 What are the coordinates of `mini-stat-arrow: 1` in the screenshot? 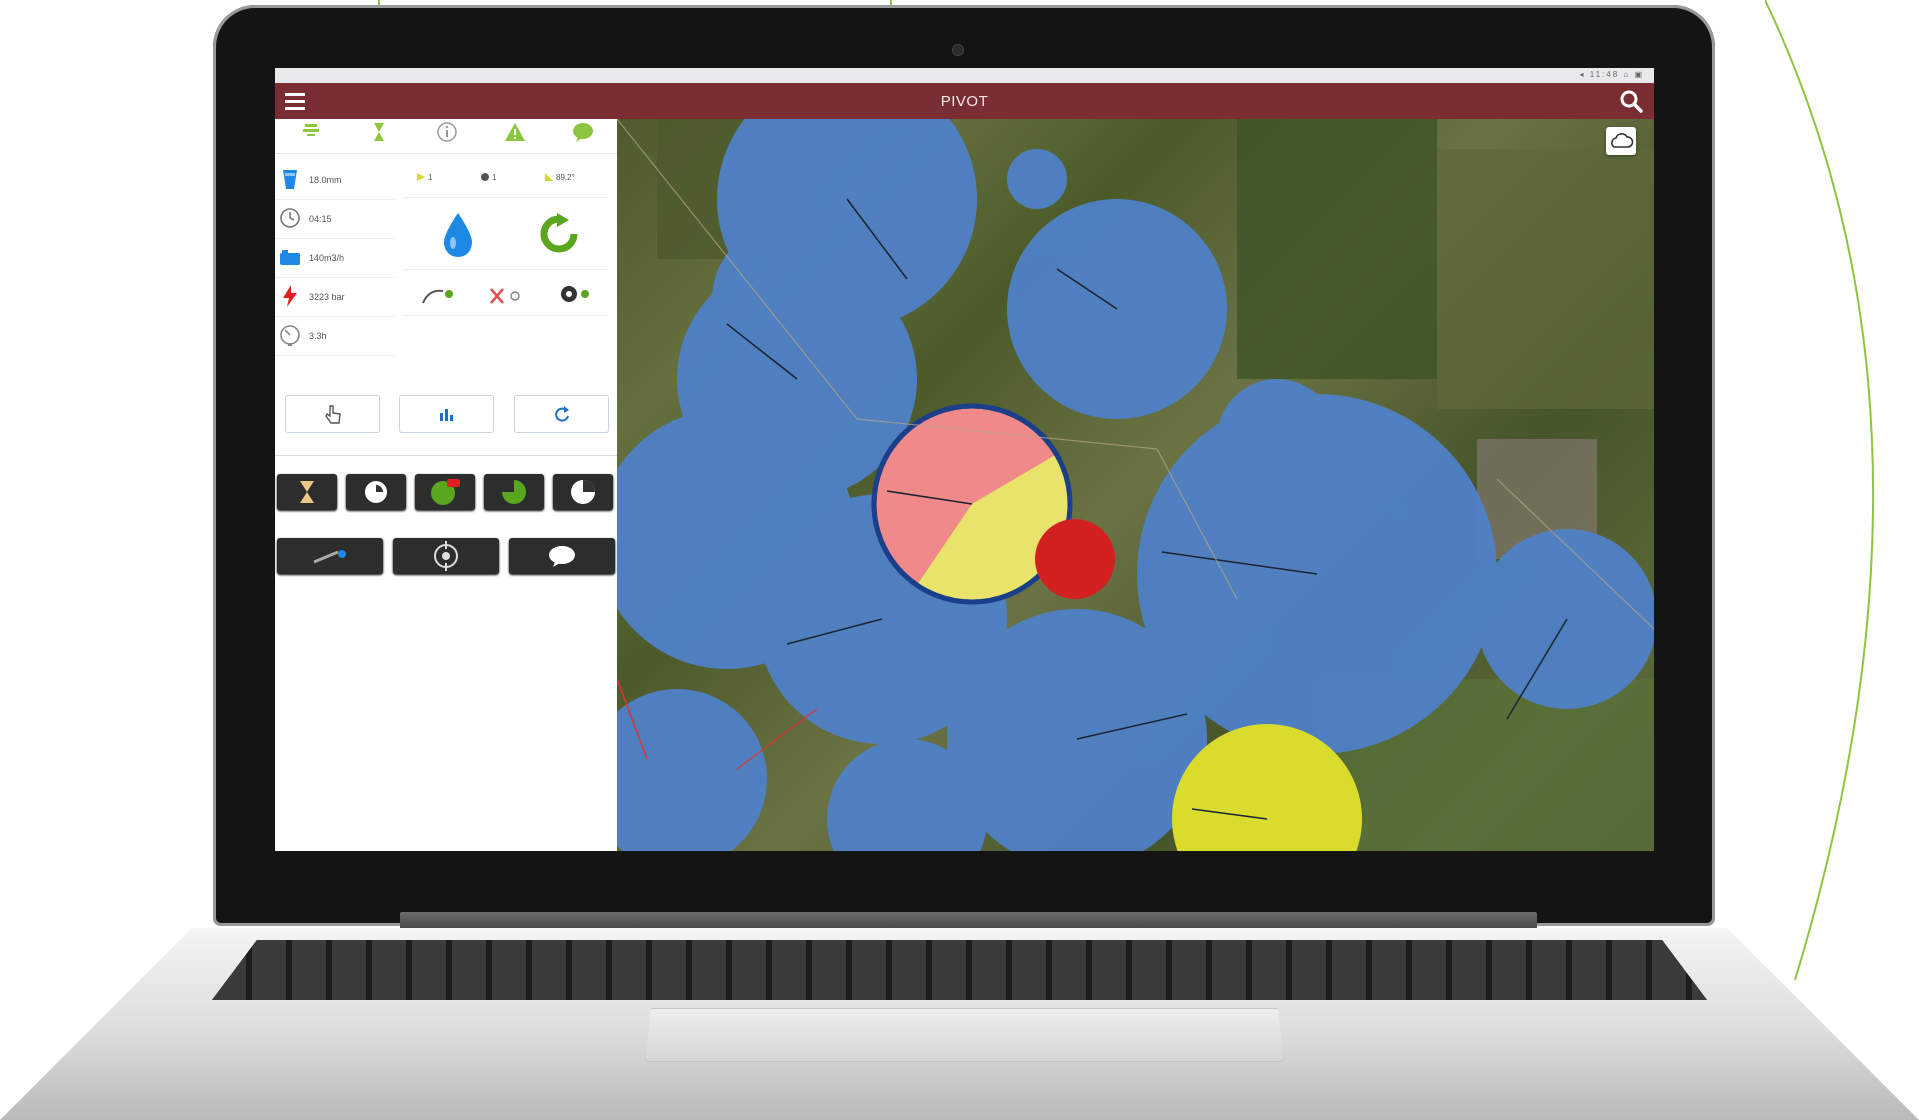 It's located at (424, 177).